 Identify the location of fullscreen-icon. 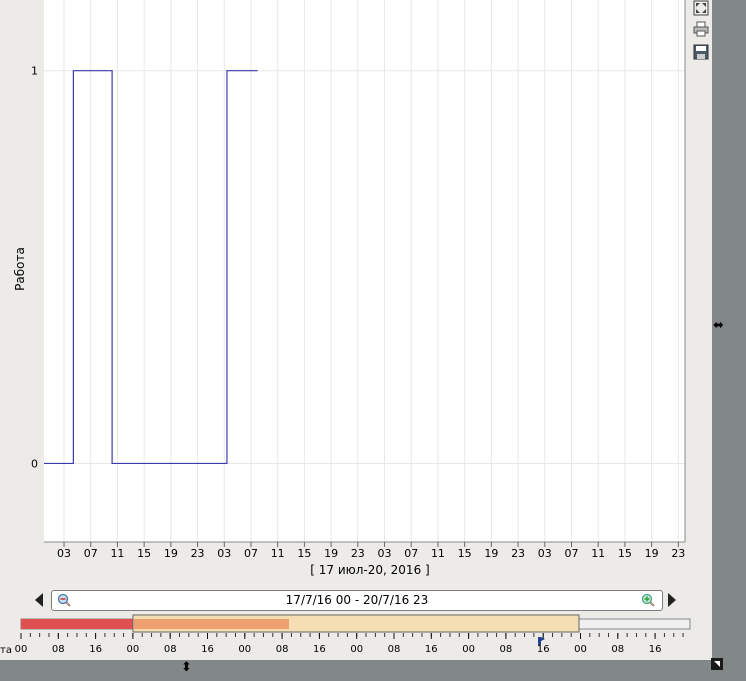
(701, 8).